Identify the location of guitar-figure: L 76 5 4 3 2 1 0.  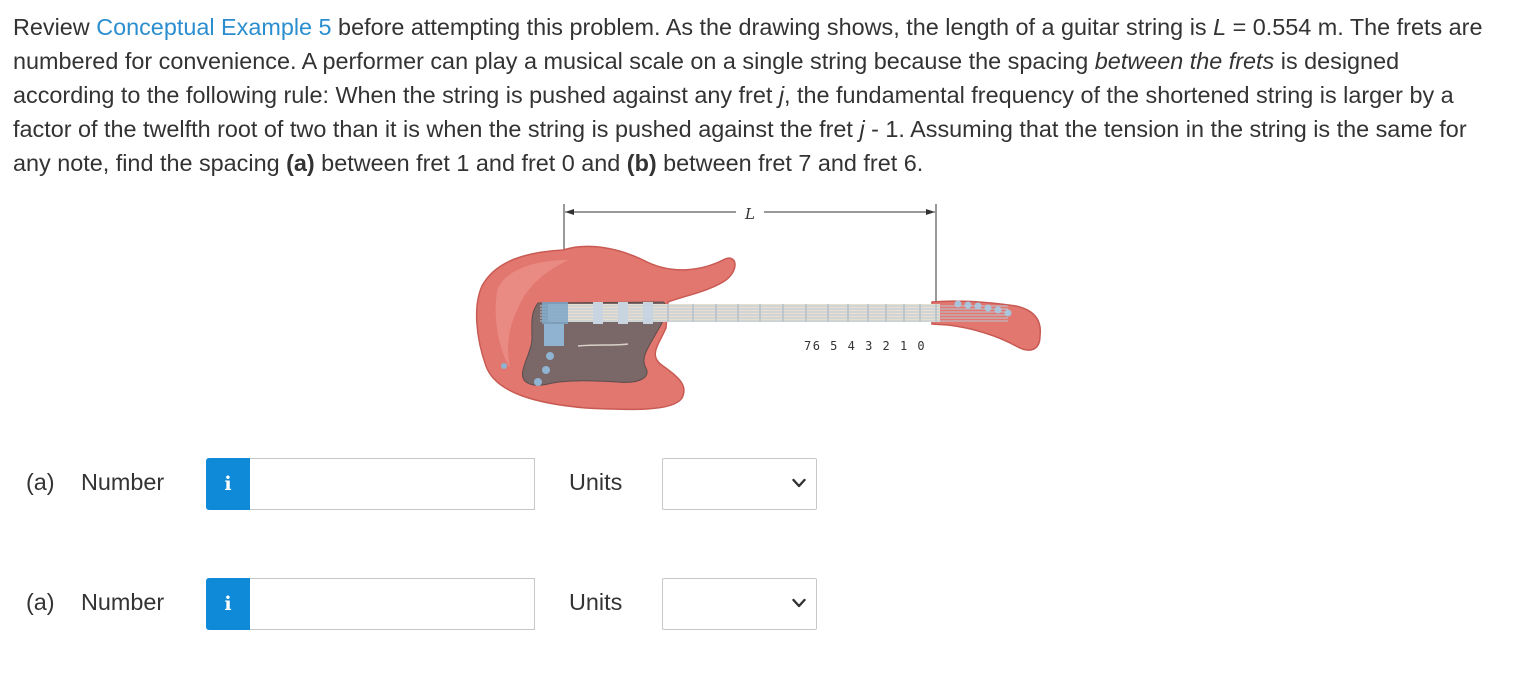
(758, 309).